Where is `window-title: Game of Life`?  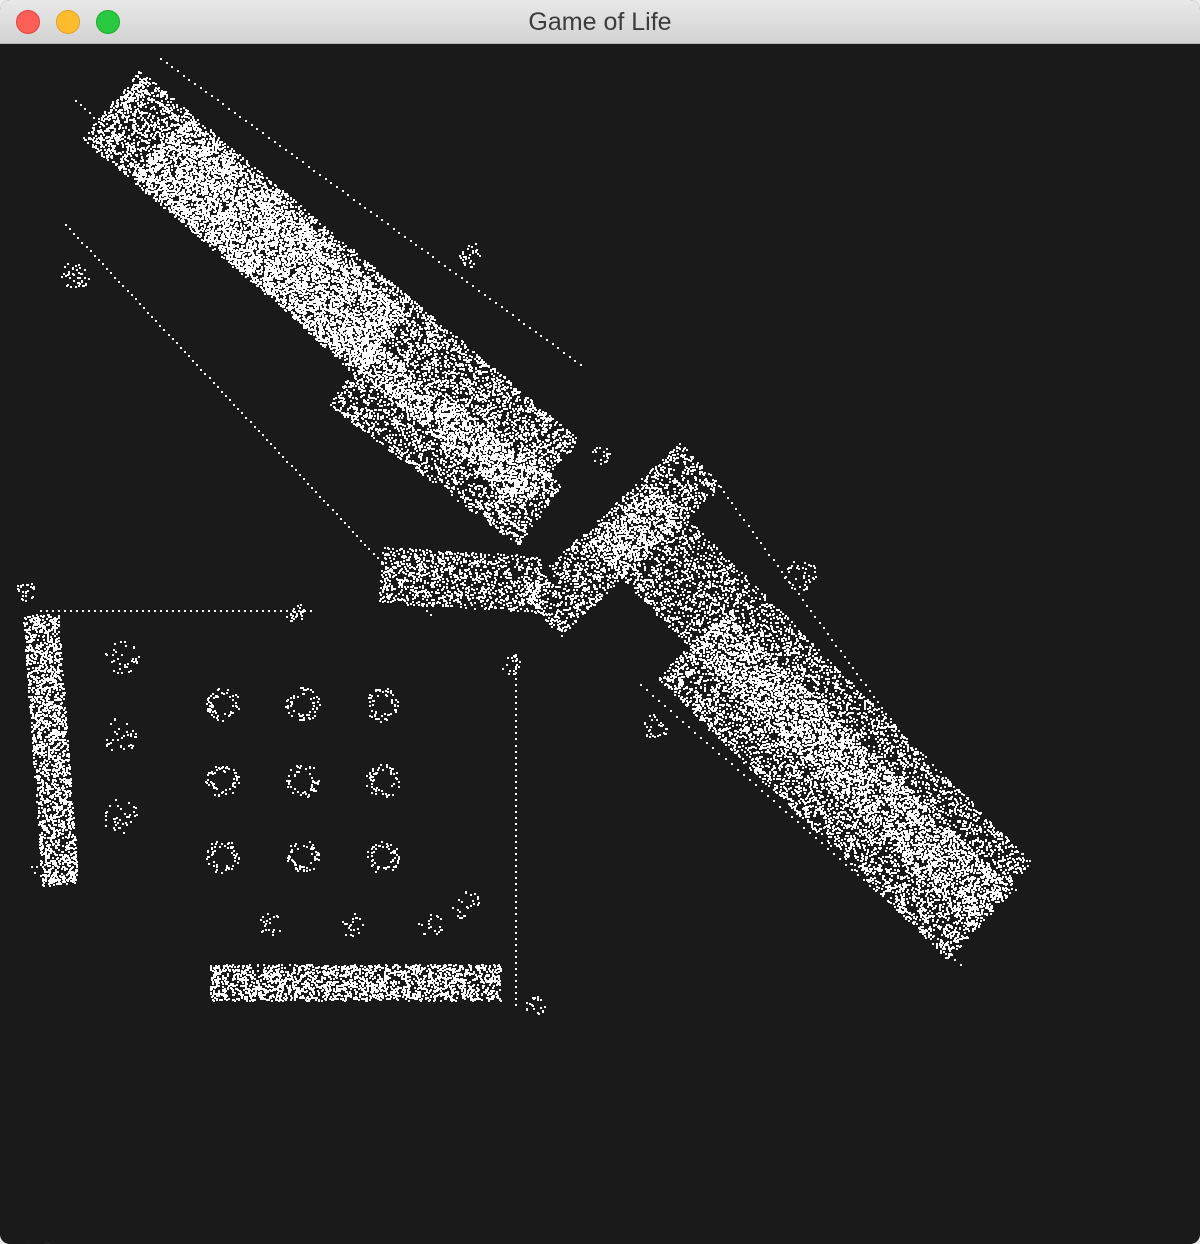 window-title: Game of Life is located at coordinates (600, 22).